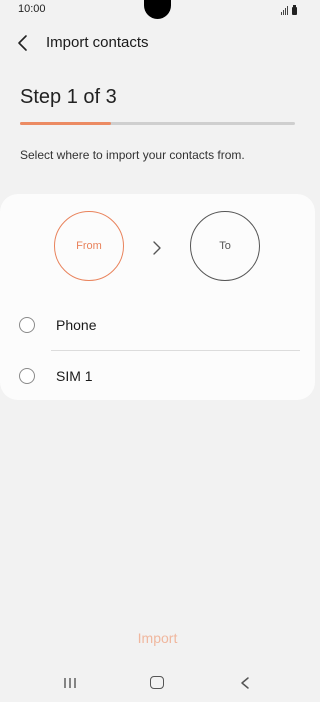 The height and width of the screenshot is (702, 320). Describe the element at coordinates (70, 683) in the screenshot. I see `recents-icon` at that location.